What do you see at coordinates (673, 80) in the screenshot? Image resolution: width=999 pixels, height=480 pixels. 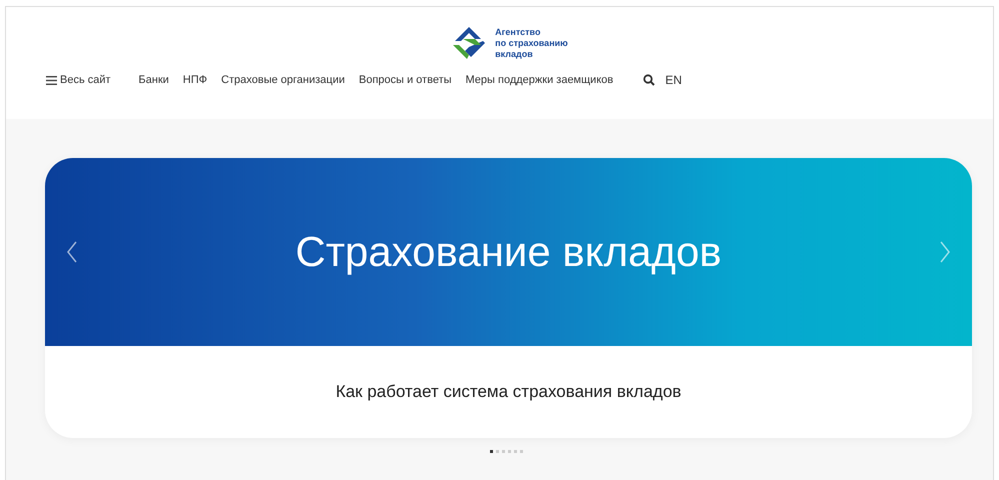 I see `language-link: EN` at bounding box center [673, 80].